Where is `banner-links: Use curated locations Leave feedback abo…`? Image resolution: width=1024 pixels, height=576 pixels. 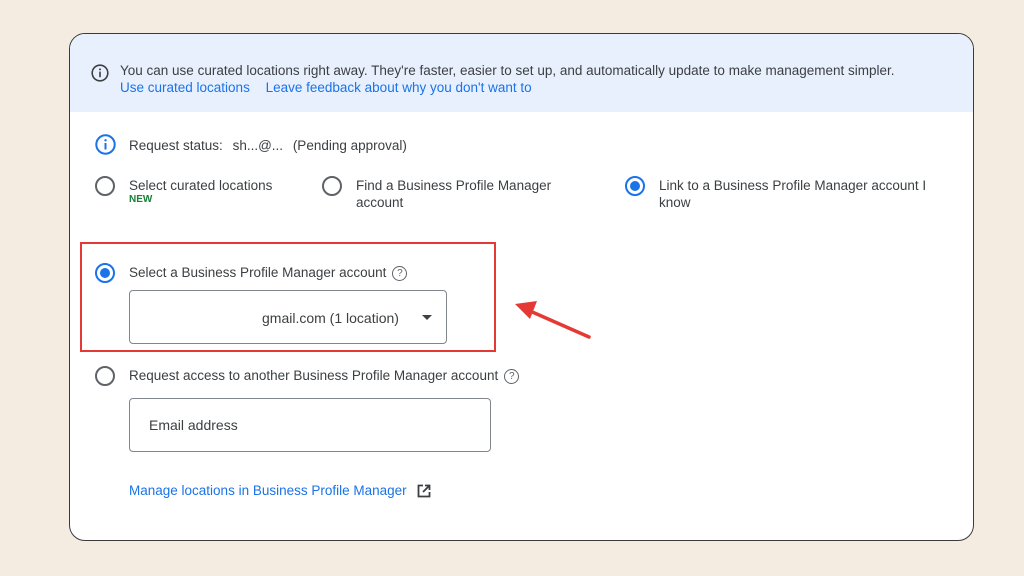 banner-links: Use curated locations Leave feedback abo… is located at coordinates (326, 87).